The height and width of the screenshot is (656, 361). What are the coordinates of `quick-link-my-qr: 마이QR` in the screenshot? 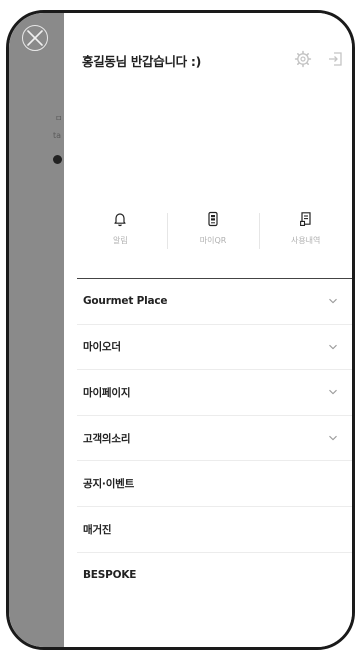 It's located at (213, 235).